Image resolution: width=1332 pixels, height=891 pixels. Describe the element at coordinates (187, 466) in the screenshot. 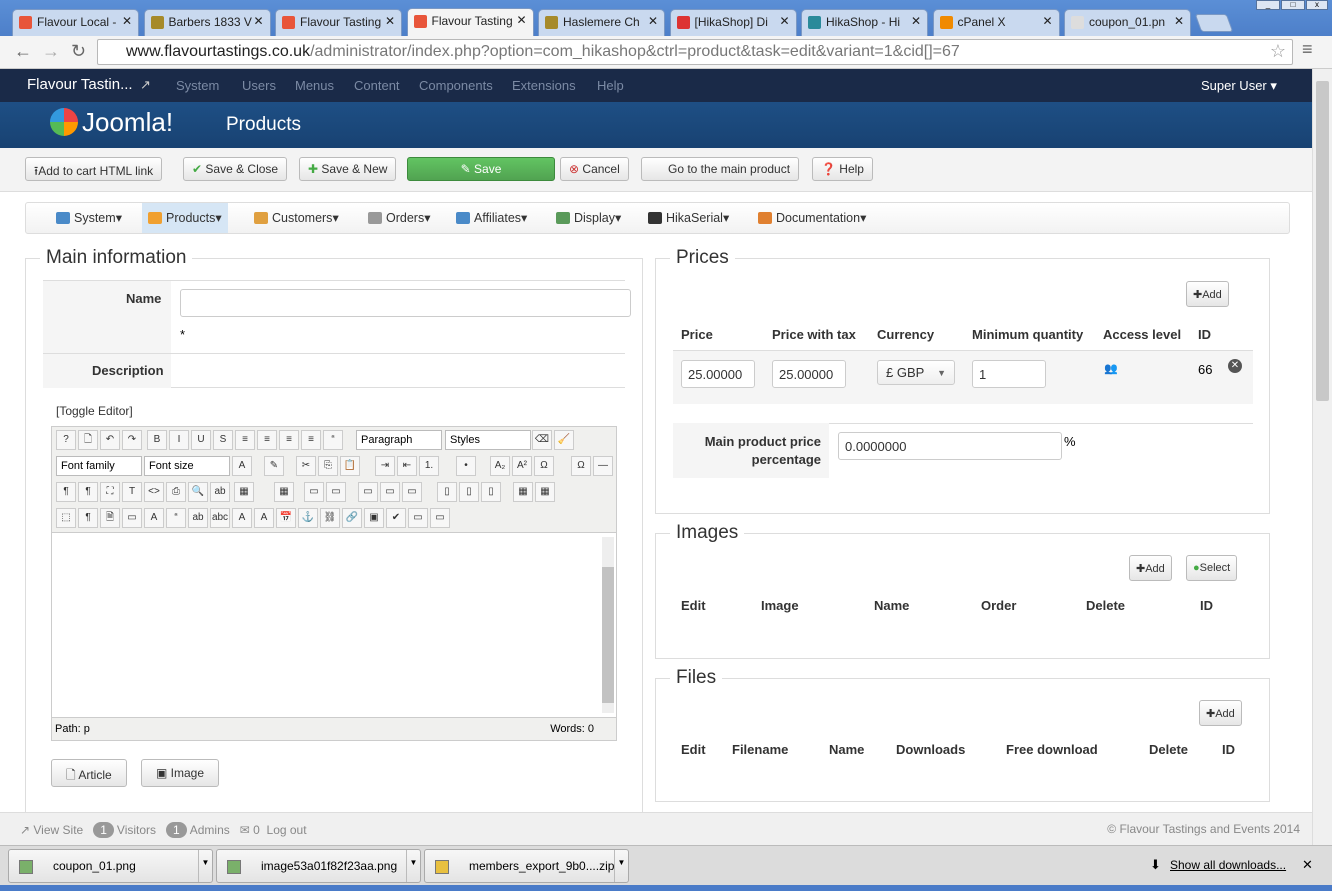

I see `font-size-select: Font size` at that location.